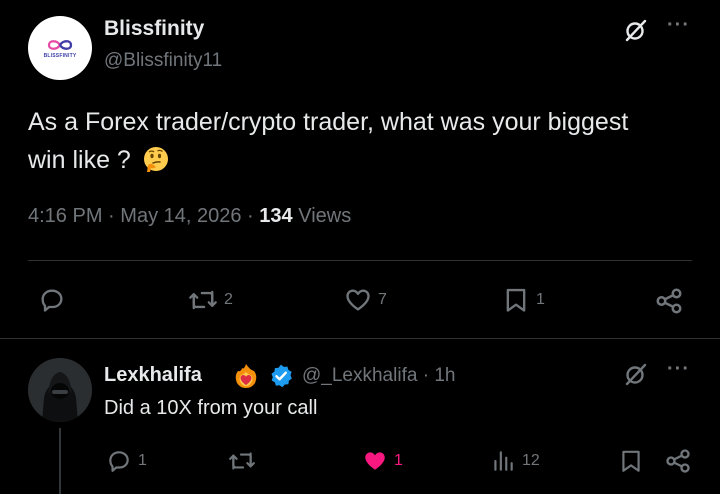  What do you see at coordinates (325, 216) in the screenshot?
I see `views-label: Views` at bounding box center [325, 216].